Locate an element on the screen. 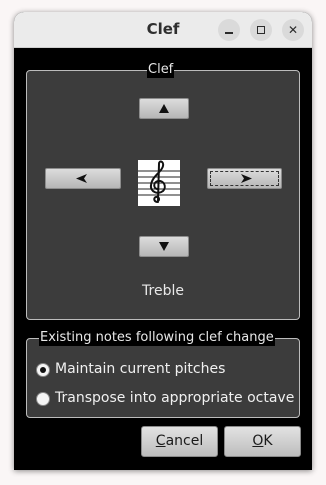 The image size is (326, 485). cancel-button: Cancel is located at coordinates (179, 441).